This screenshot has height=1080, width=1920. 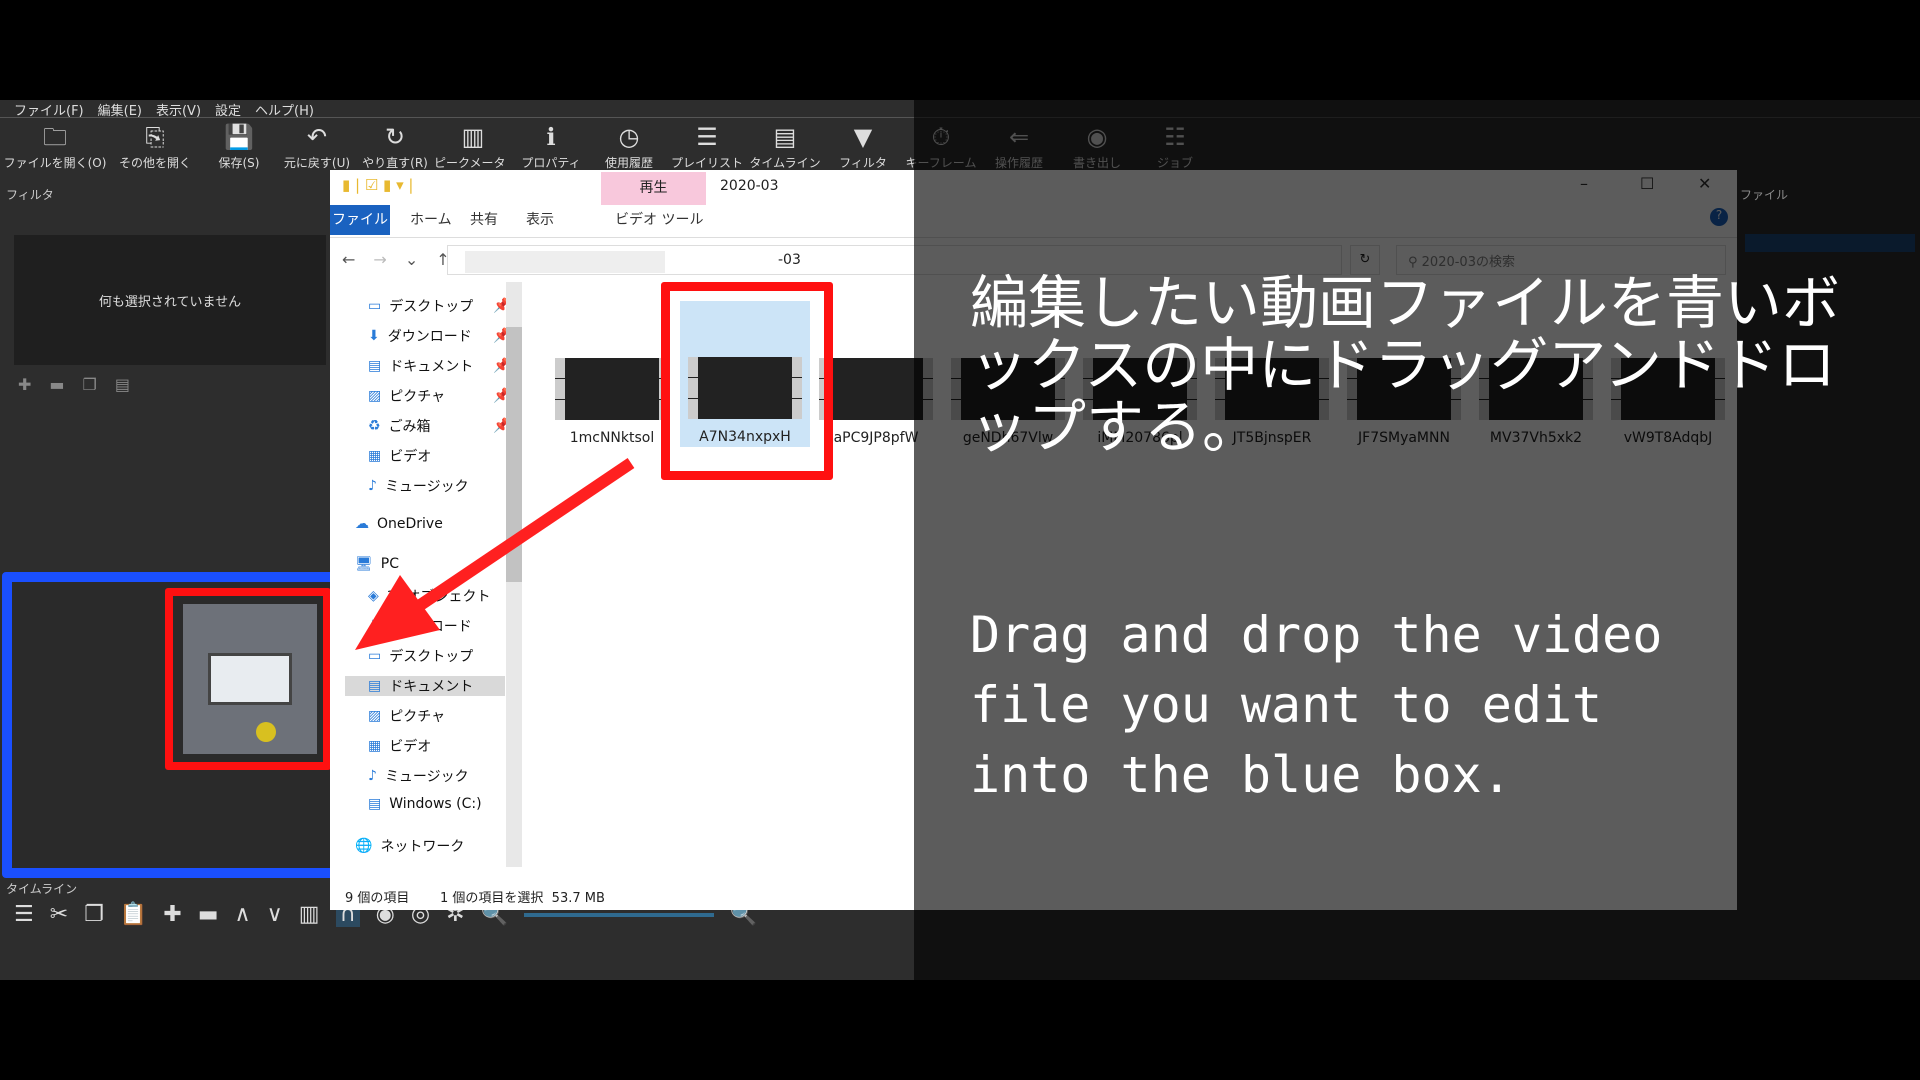 What do you see at coordinates (520, 537) in the screenshot?
I see `arrow-shaft` at bounding box center [520, 537].